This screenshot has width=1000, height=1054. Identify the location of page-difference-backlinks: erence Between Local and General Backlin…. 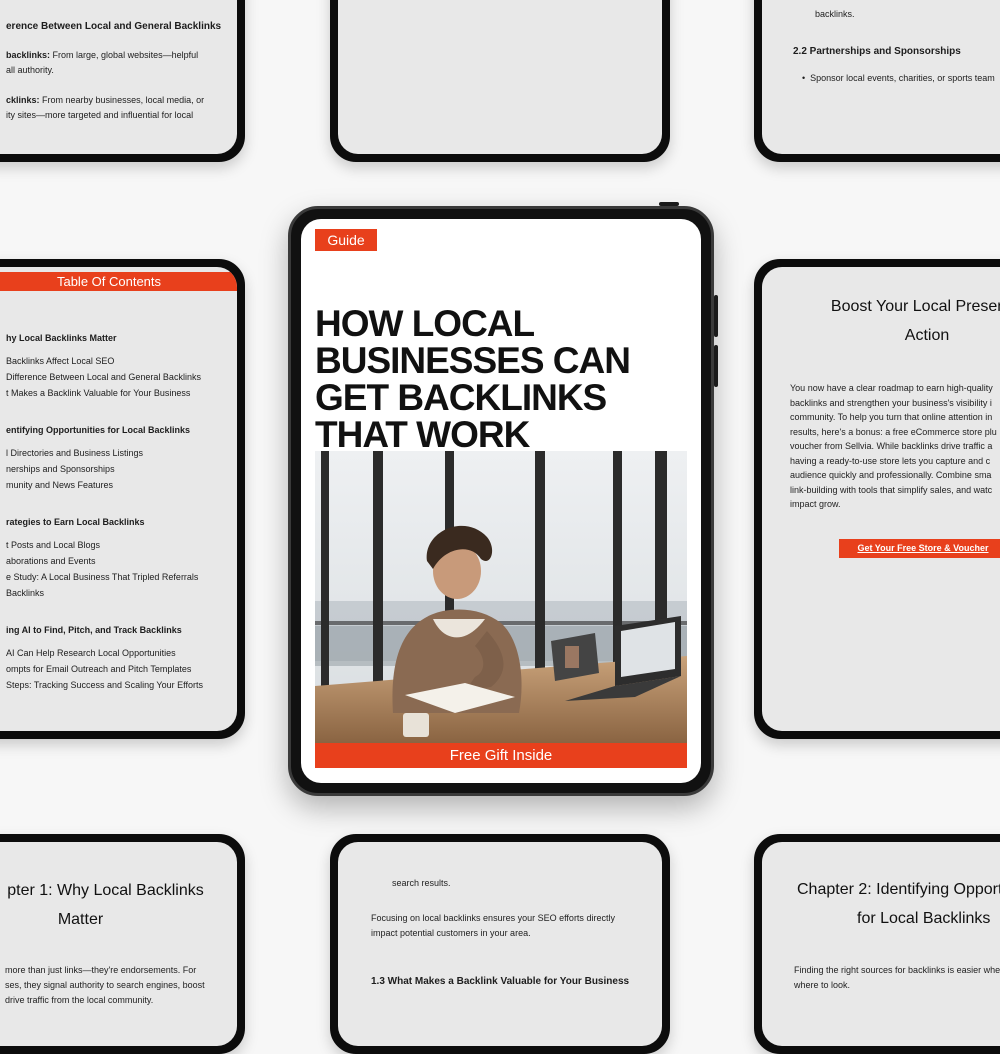
(118, 77).